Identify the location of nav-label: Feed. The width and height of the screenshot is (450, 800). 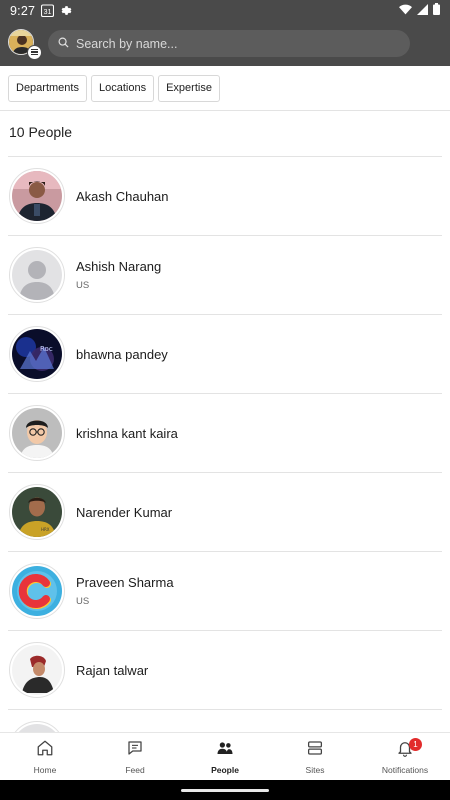
(135, 769).